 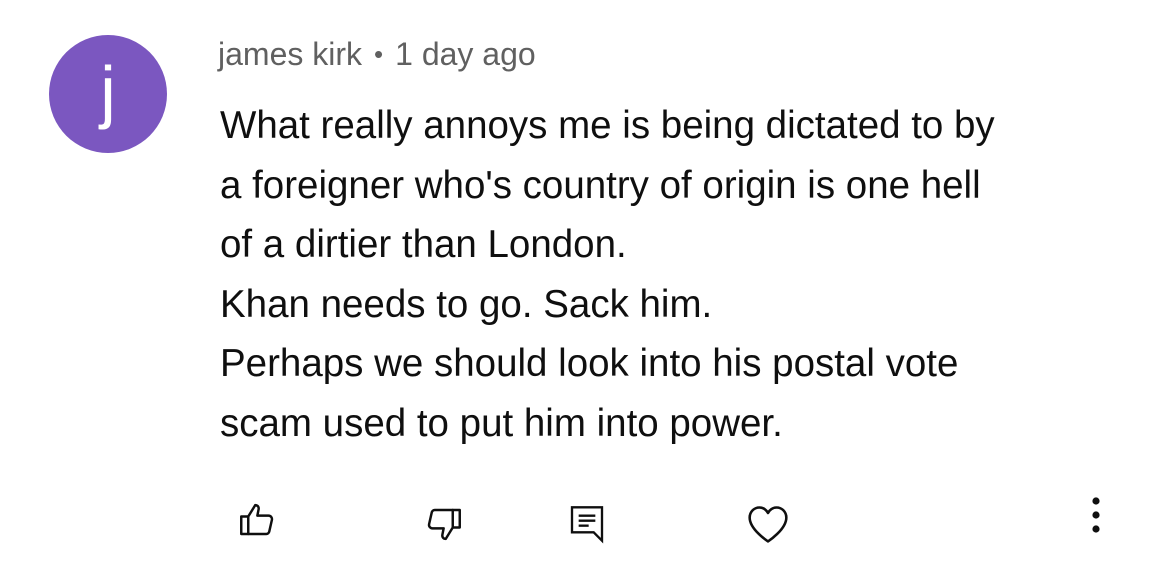 I want to click on dislike-button, so click(x=444, y=524).